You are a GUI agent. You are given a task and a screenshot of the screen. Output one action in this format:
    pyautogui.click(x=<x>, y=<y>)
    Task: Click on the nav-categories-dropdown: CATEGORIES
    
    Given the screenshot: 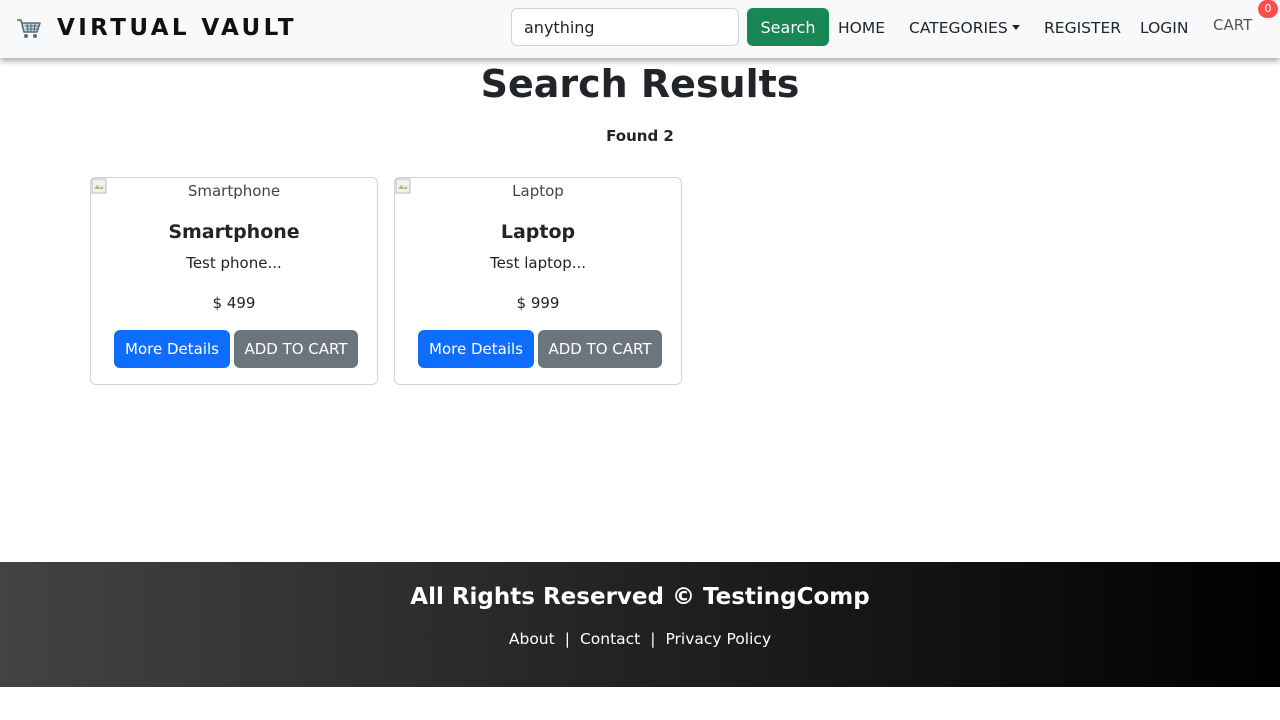 What is the action you would take?
    pyautogui.click(x=964, y=28)
    